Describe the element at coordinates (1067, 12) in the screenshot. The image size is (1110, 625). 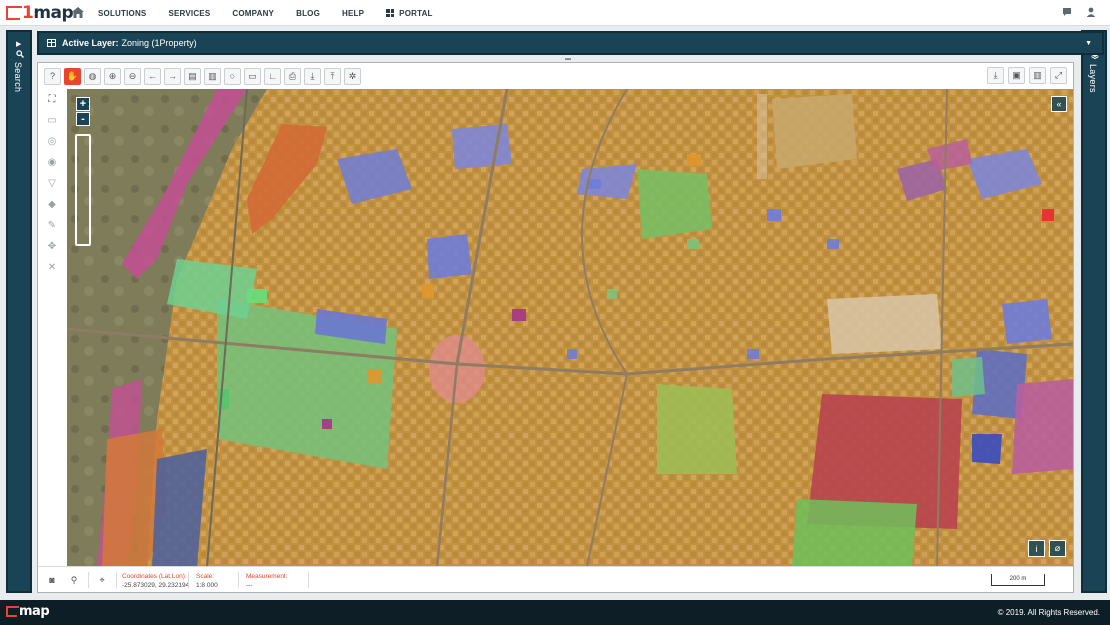
I see `chat-icon` at that location.